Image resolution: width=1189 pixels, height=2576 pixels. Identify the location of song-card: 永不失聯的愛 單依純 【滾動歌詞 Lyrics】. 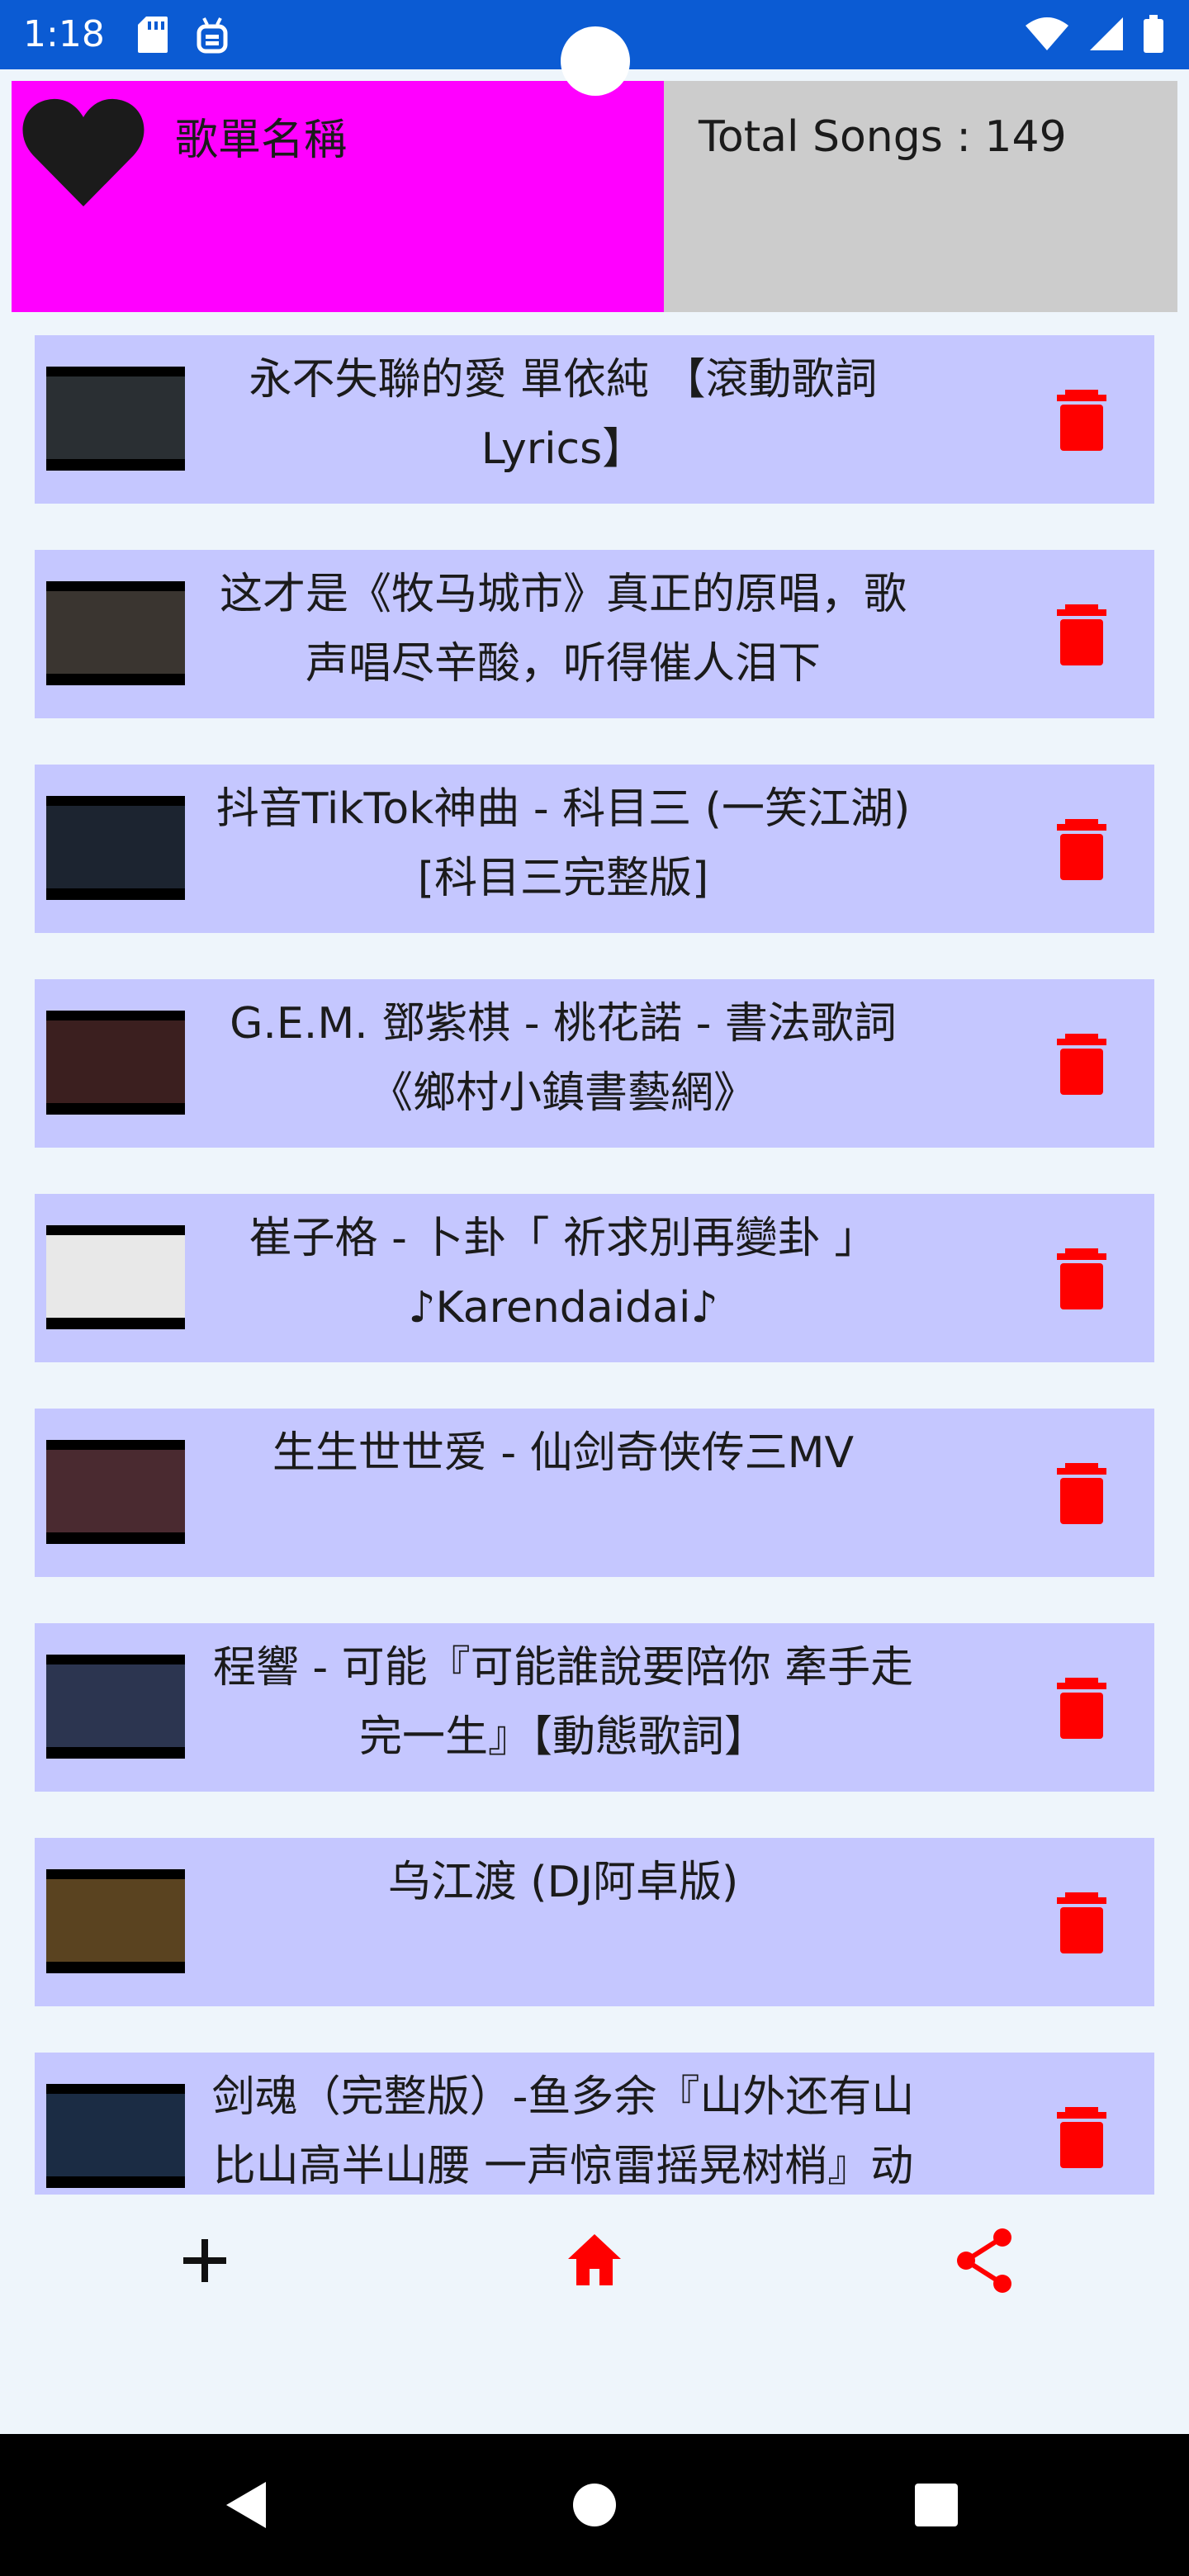
(594, 419).